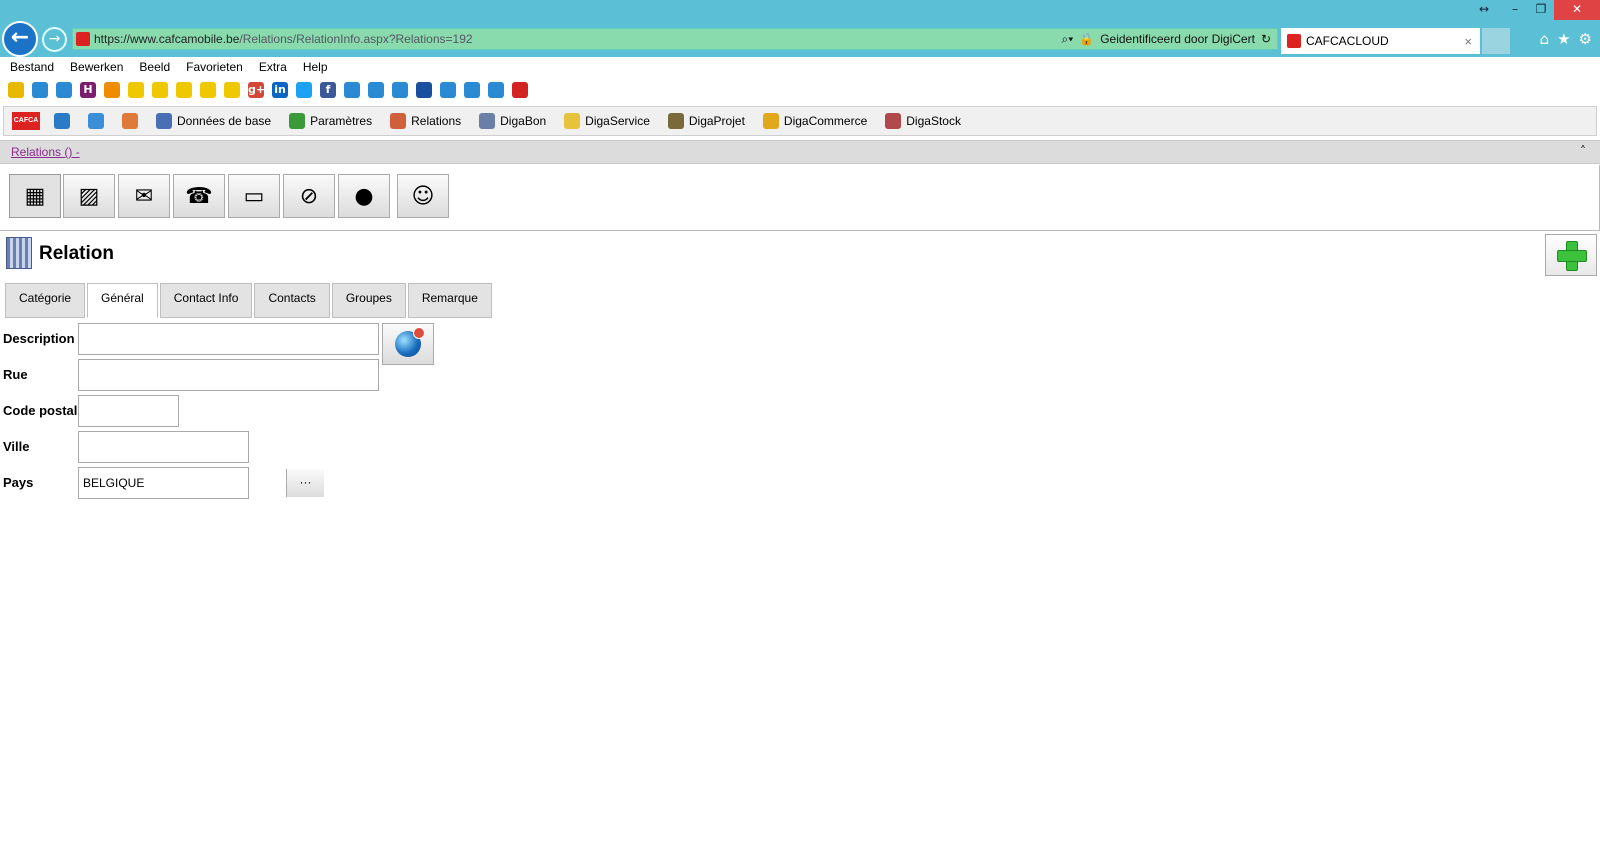  I want to click on relations-link: Relations () -, so click(45, 152).